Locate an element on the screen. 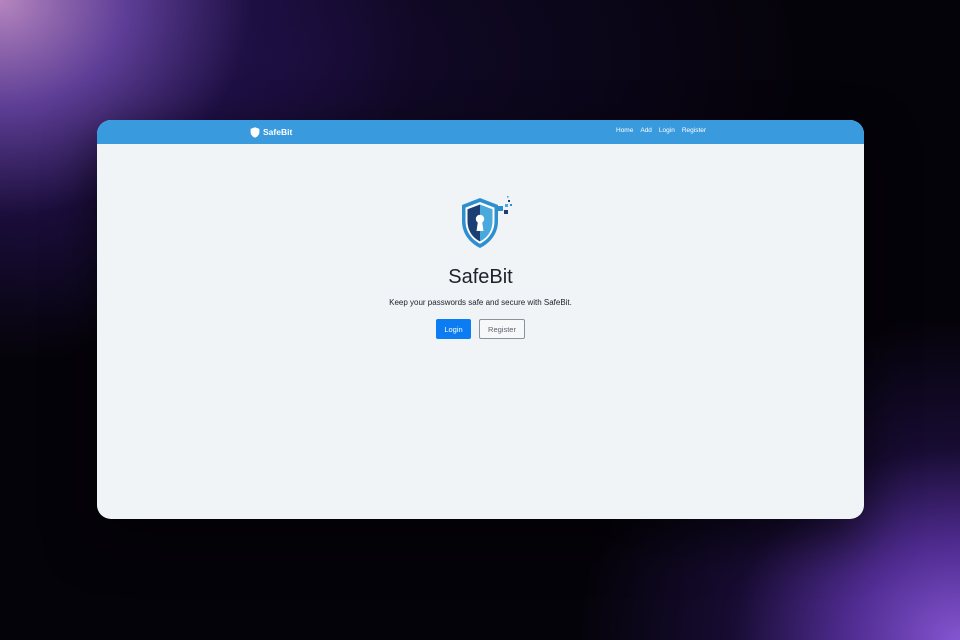  nav-link-register: Register is located at coordinates (694, 130).